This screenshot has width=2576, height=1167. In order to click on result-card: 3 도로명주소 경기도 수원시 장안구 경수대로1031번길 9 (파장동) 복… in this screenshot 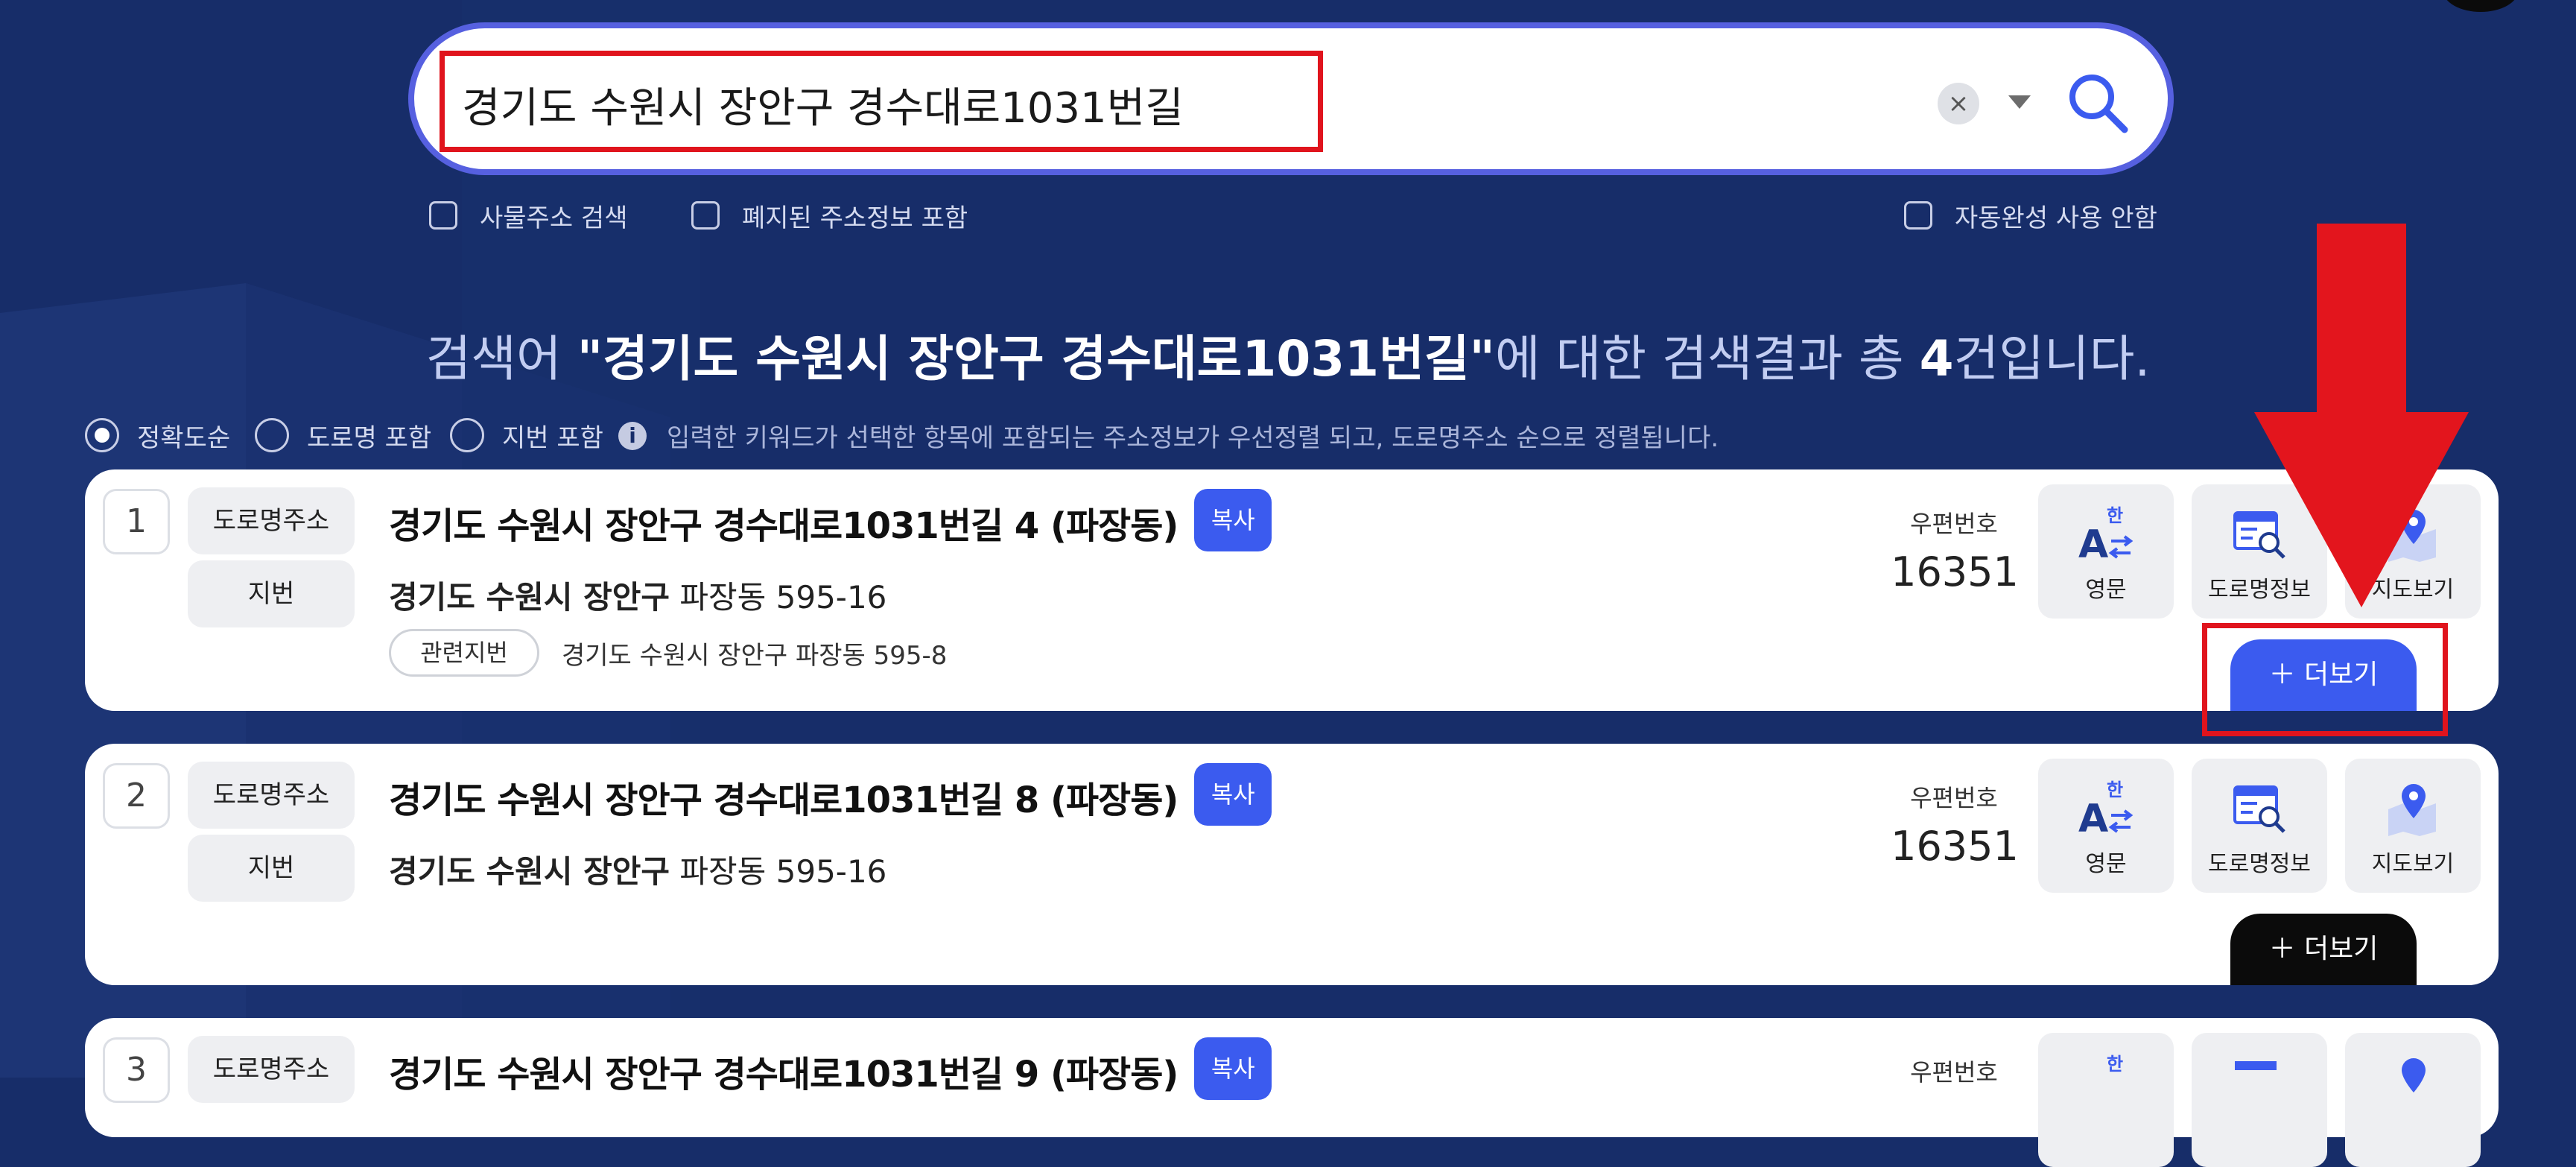, I will do `click(1292, 1092)`.